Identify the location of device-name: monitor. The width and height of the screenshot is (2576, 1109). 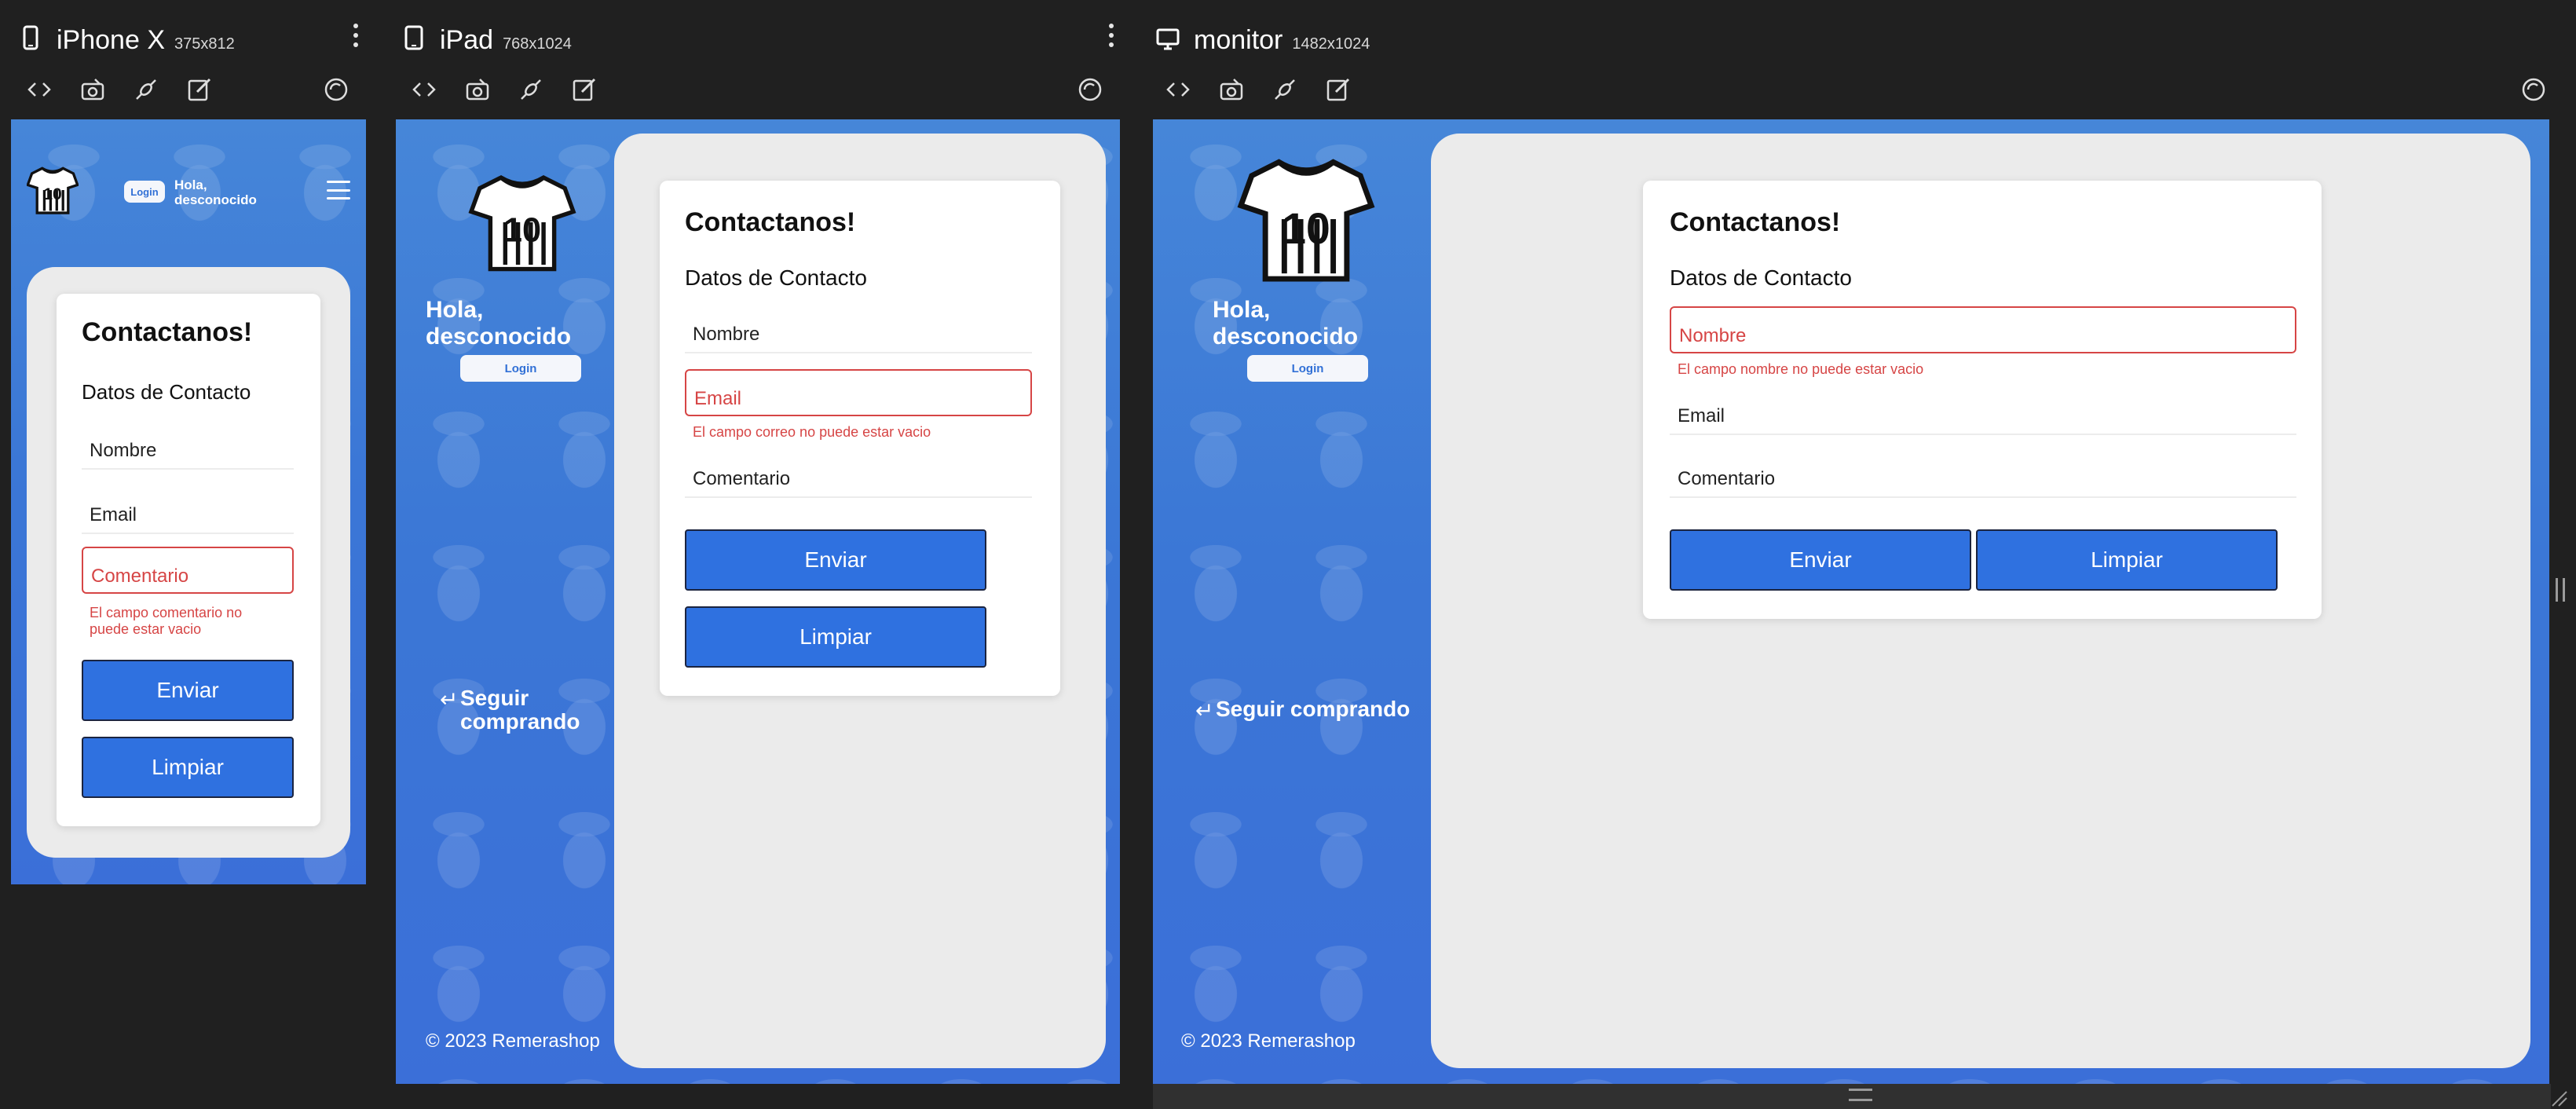
(1238, 40).